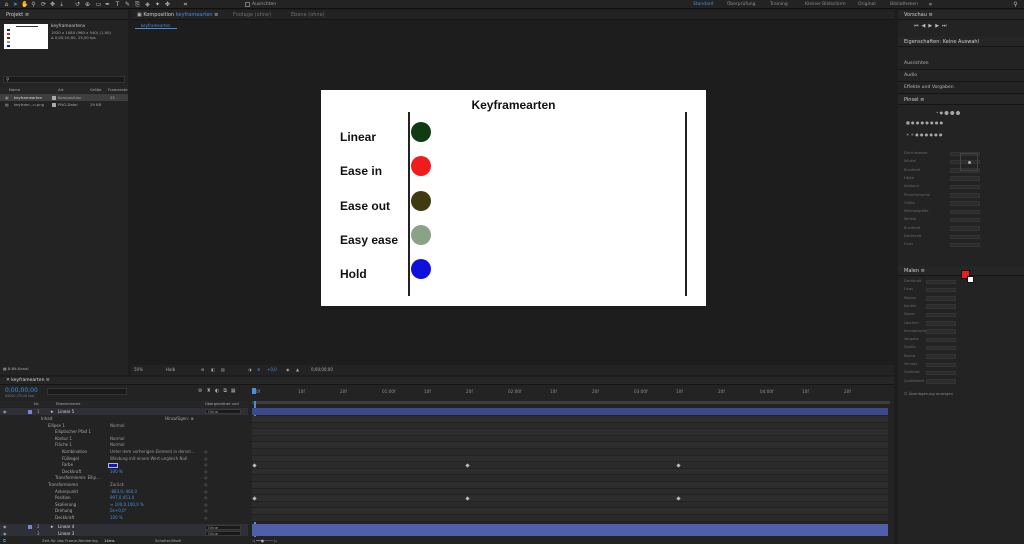 This screenshot has width=1024, height=544. Describe the element at coordinates (124, 492) in the screenshot. I see `property-row: Ankerpunkt -883,0,-460,0 ◎` at that location.